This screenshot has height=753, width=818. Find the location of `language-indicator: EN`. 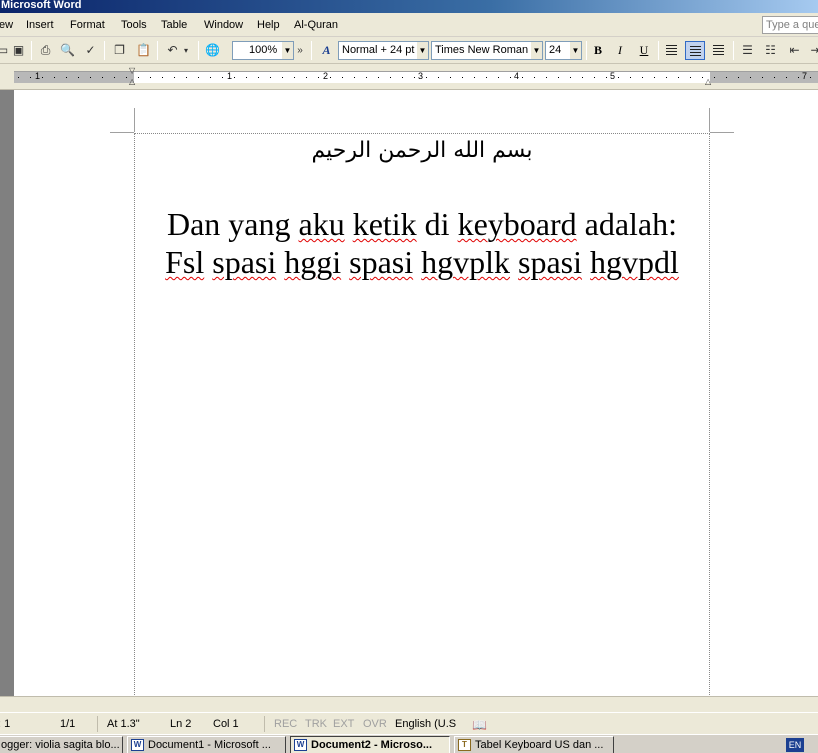

language-indicator: EN is located at coordinates (795, 745).